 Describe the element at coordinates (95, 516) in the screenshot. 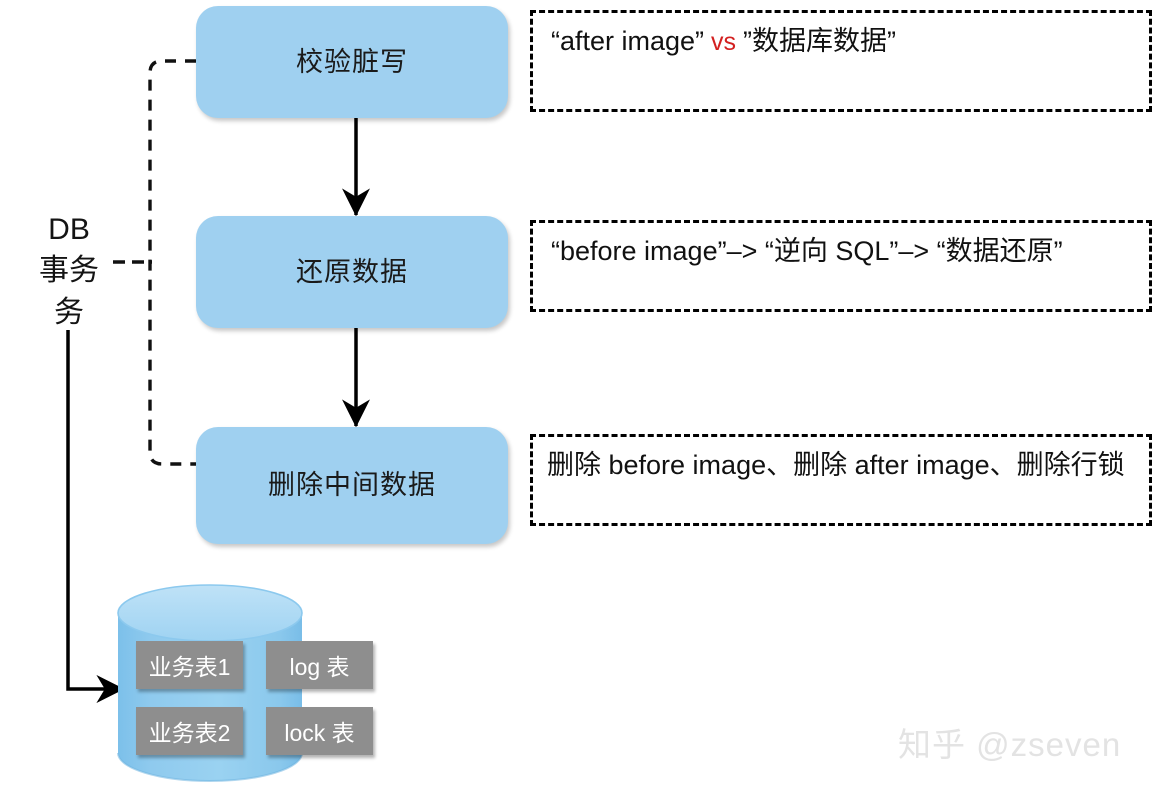

I see `arrow-transaction-to-database` at that location.